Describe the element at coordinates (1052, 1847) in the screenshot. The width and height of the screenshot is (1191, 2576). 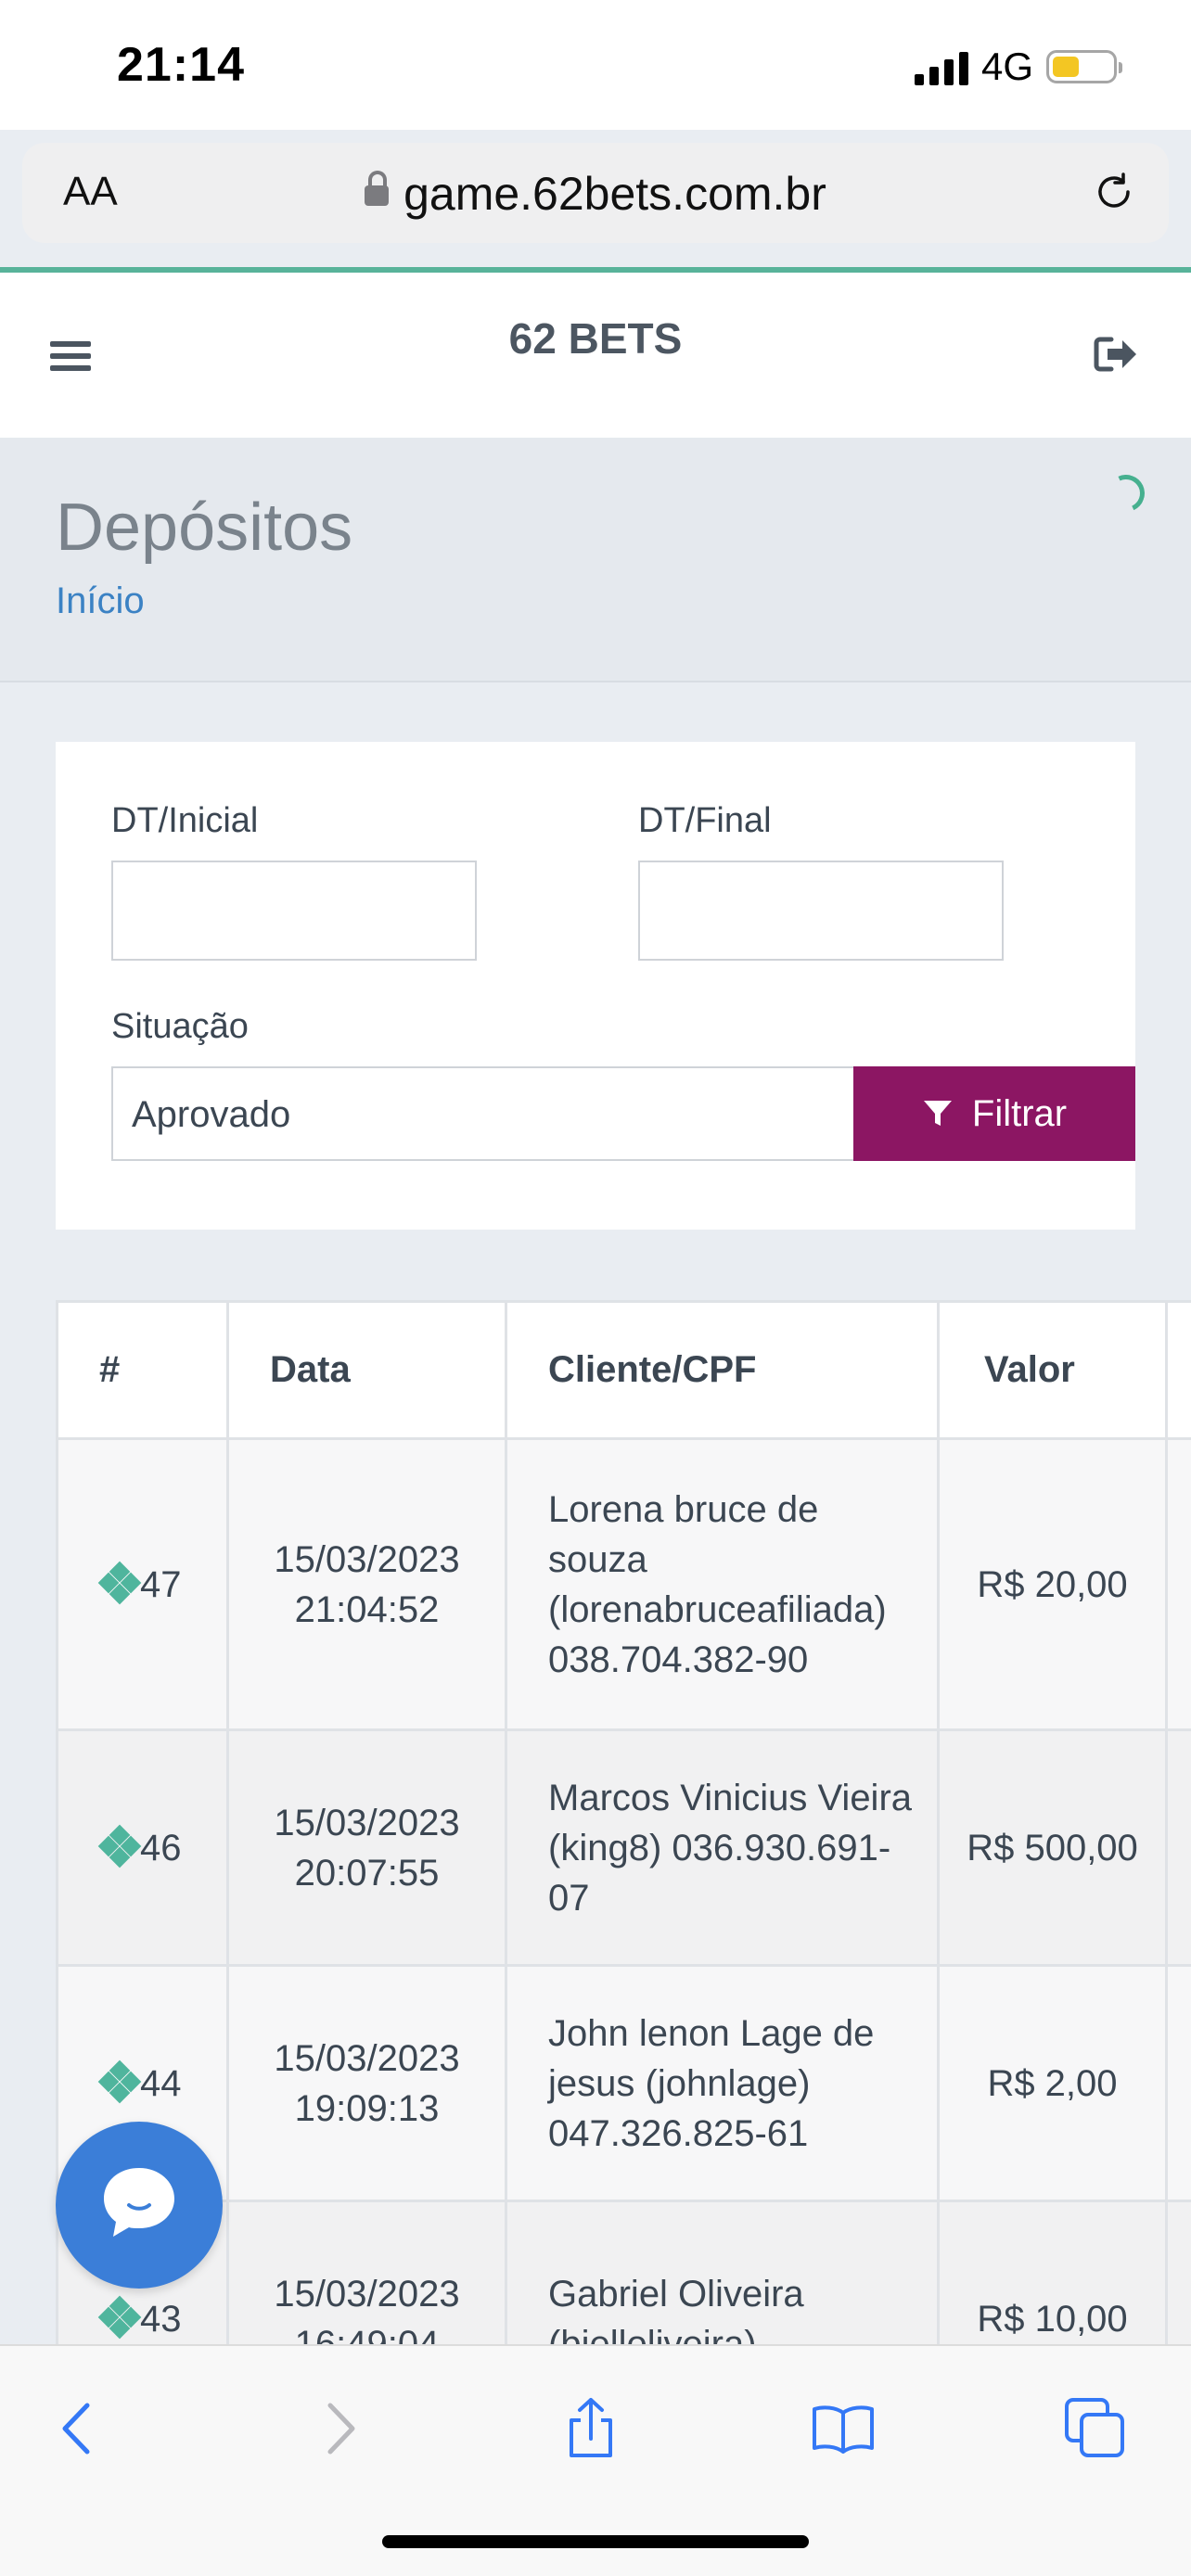
I see `cell-value: R$ 500,00` at that location.